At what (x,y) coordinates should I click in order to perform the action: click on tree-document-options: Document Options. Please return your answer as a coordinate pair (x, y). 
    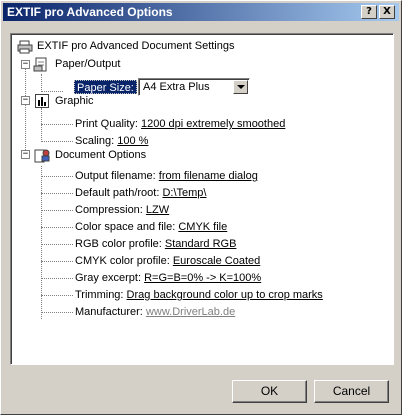
    Looking at the image, I should click on (100, 155).